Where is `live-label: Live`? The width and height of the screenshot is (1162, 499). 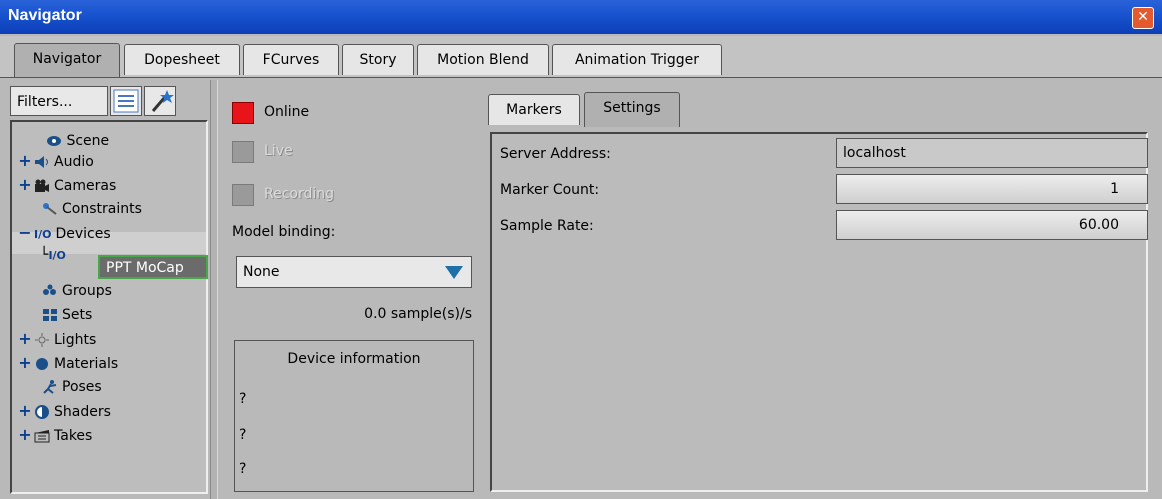
live-label: Live is located at coordinates (278, 151).